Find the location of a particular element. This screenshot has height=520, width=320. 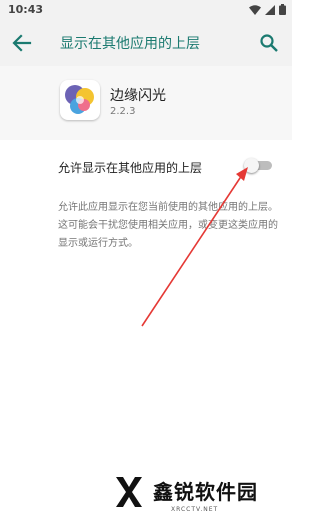

edge-lighting-app-icon is located at coordinates (79, 99).